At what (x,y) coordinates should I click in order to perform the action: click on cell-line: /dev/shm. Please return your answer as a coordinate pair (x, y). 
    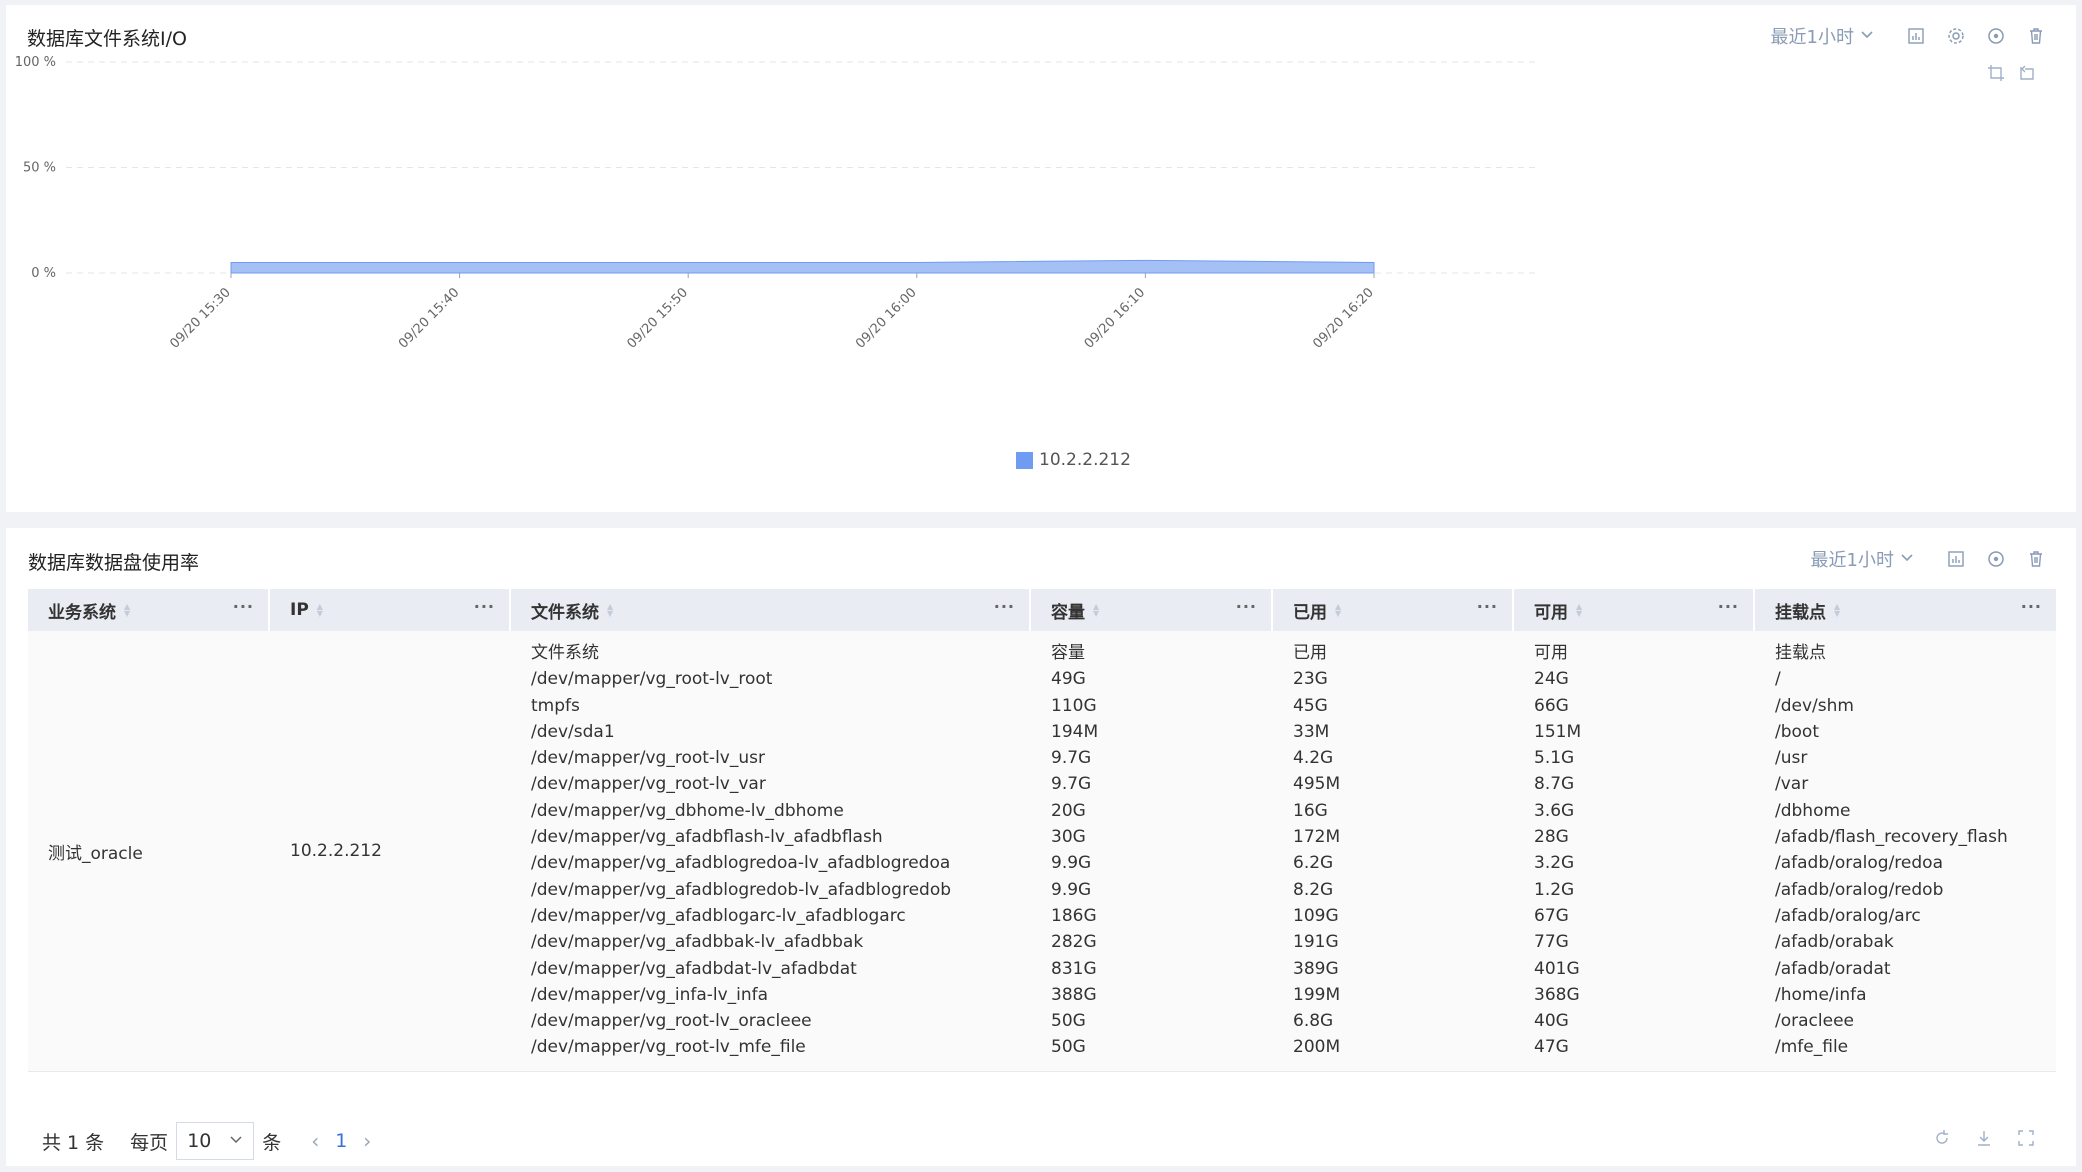
    Looking at the image, I should click on (1814, 705).